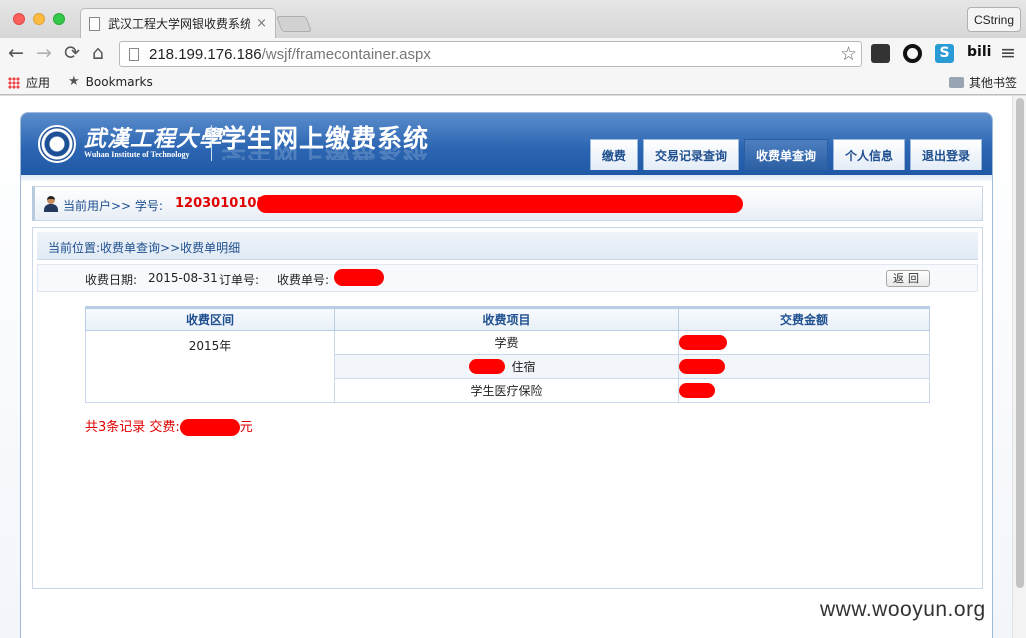 Image resolution: width=1026 pixels, height=638 pixels. I want to click on zoom-window-button, so click(59, 19).